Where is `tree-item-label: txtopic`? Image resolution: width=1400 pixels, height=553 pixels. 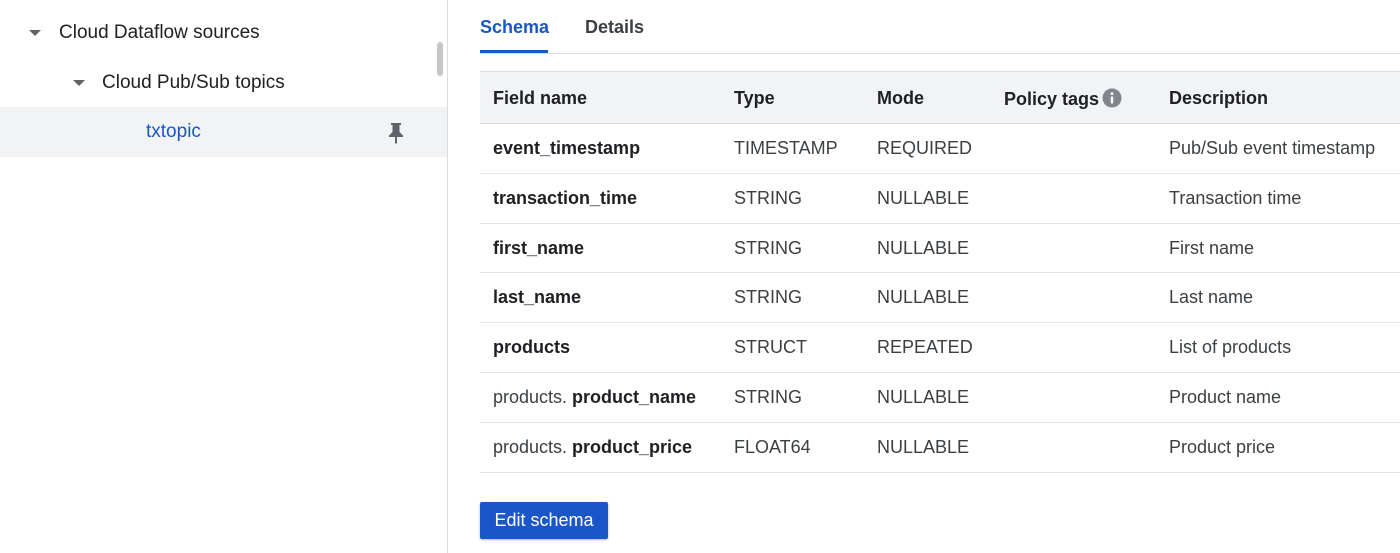
tree-item-label: txtopic is located at coordinates (173, 131).